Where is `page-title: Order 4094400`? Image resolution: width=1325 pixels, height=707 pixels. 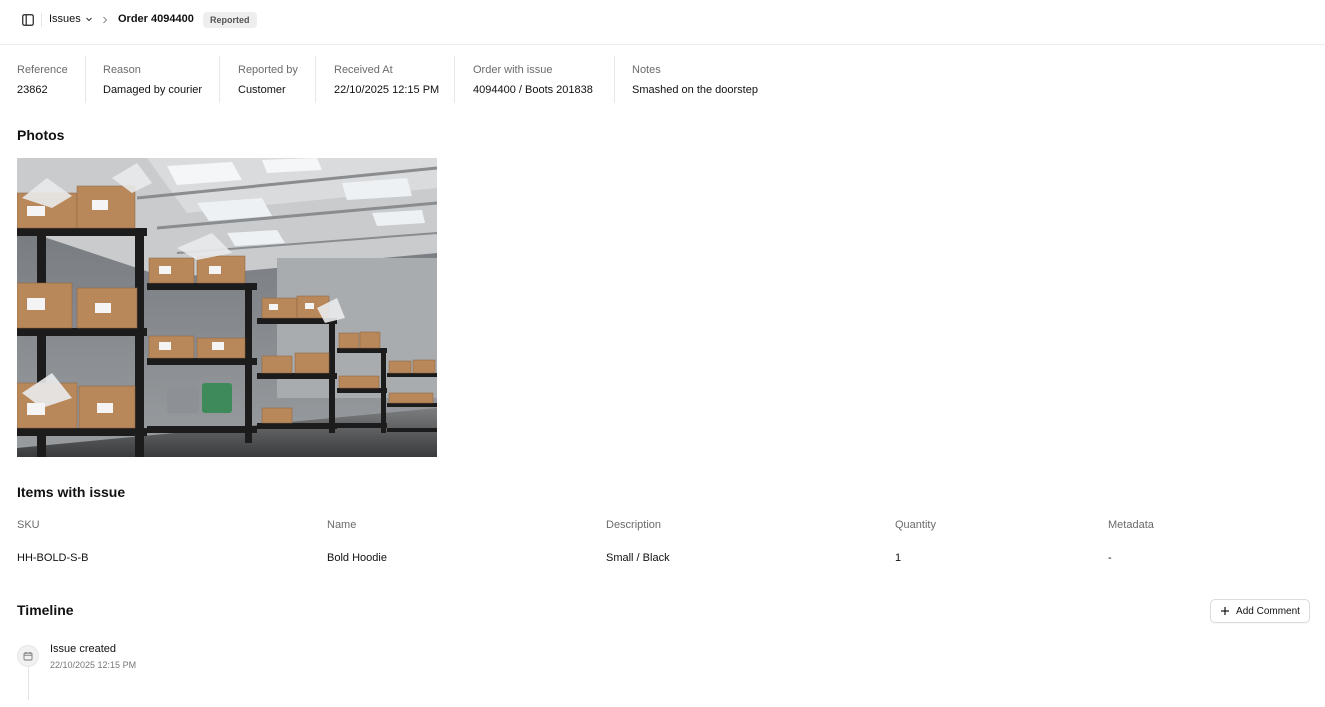
page-title: Order 4094400 is located at coordinates (156, 19).